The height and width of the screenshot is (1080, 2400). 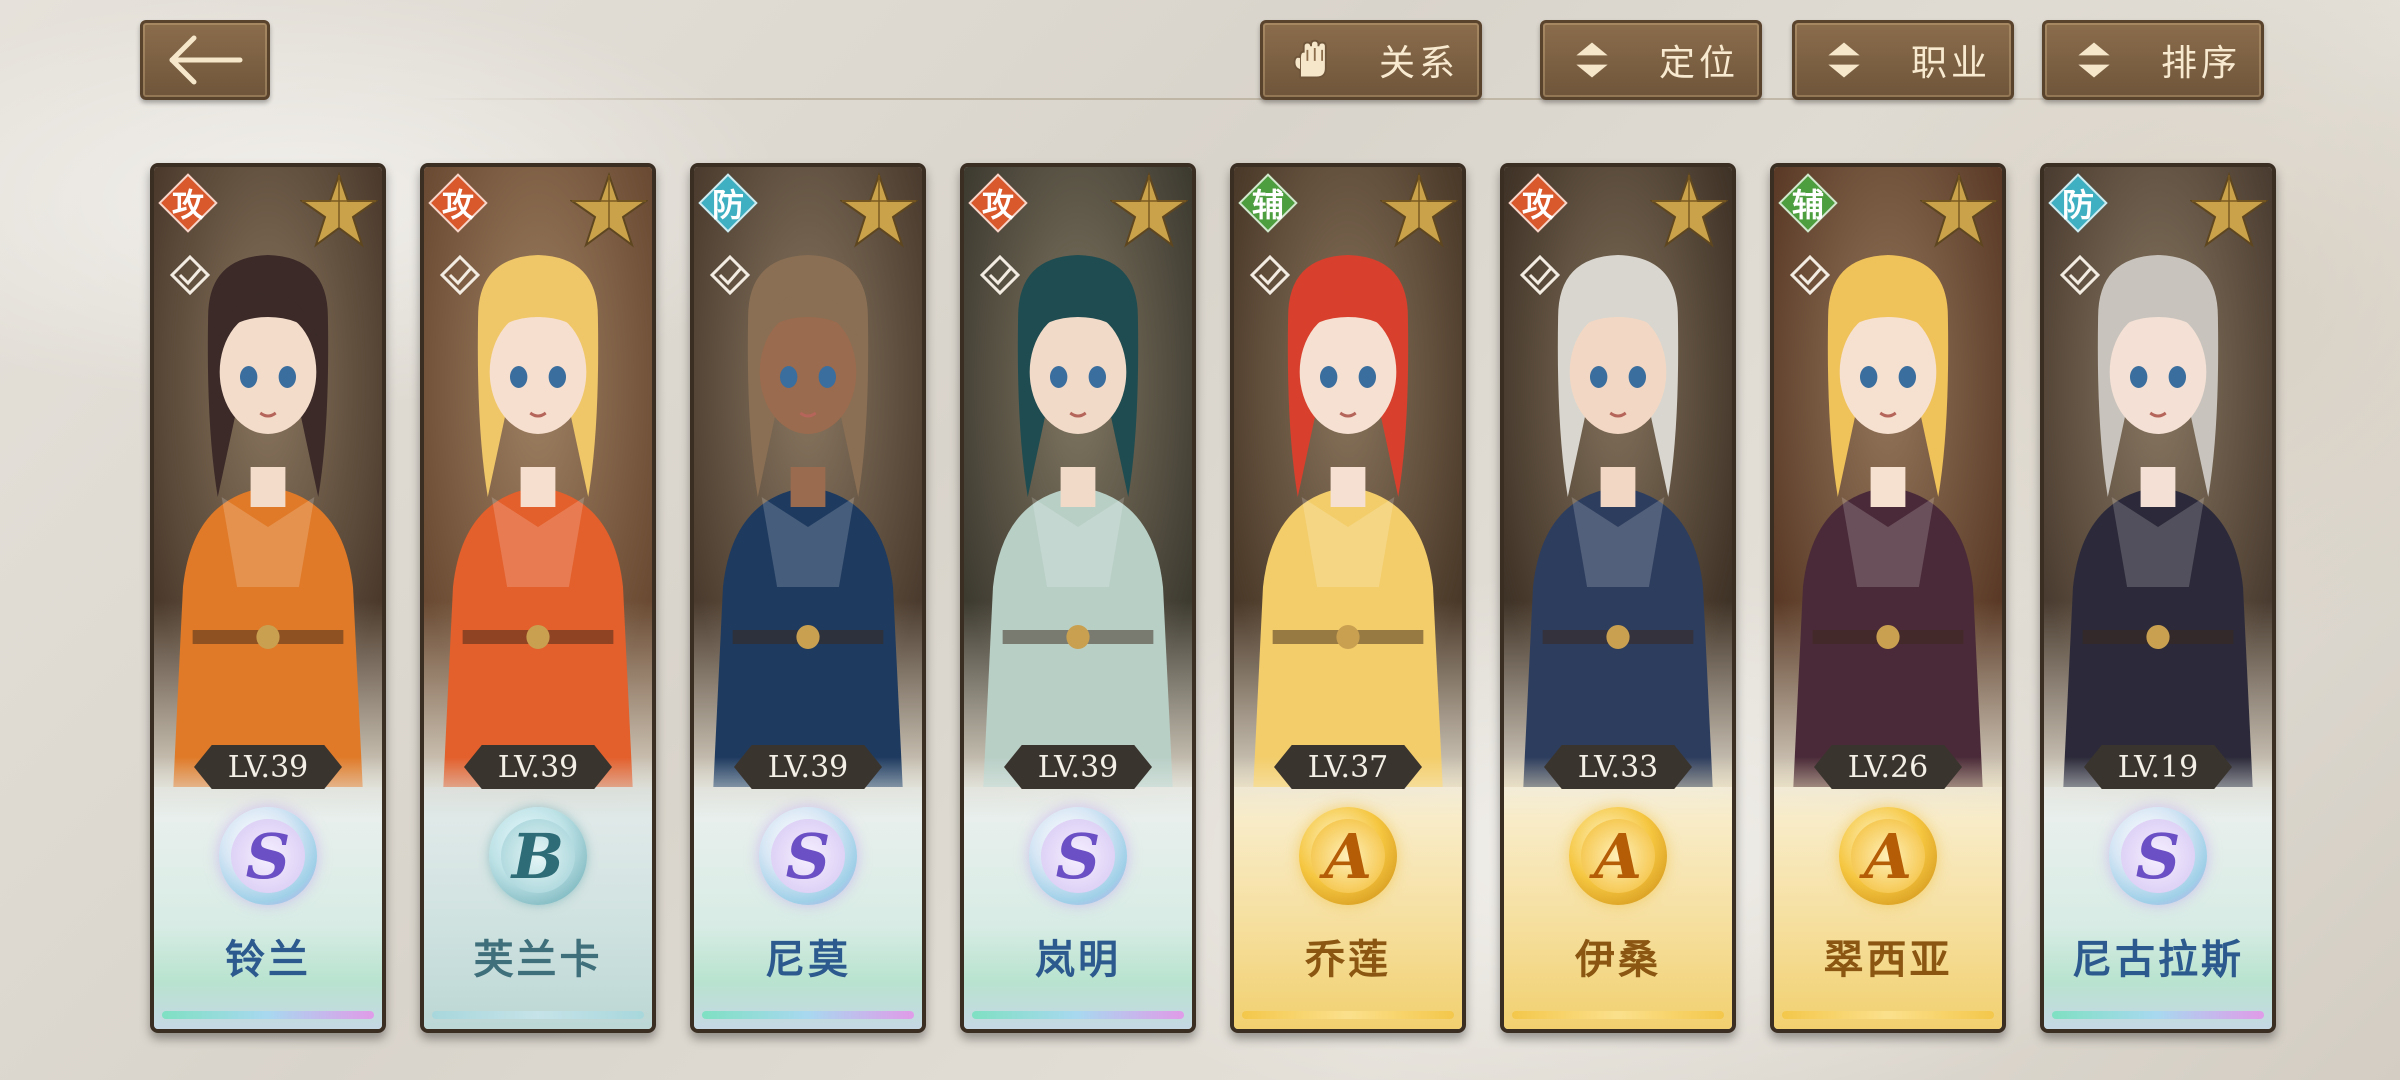 I want to click on character-name: 岚明, so click(x=1078, y=960).